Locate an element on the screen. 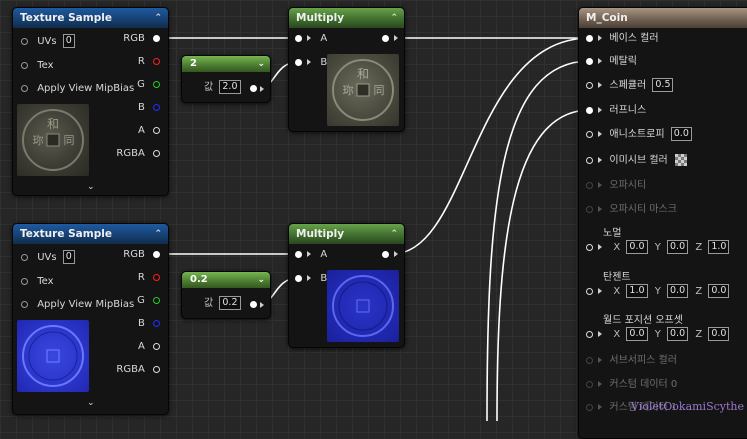  metallic-pin is located at coordinates (589, 61).